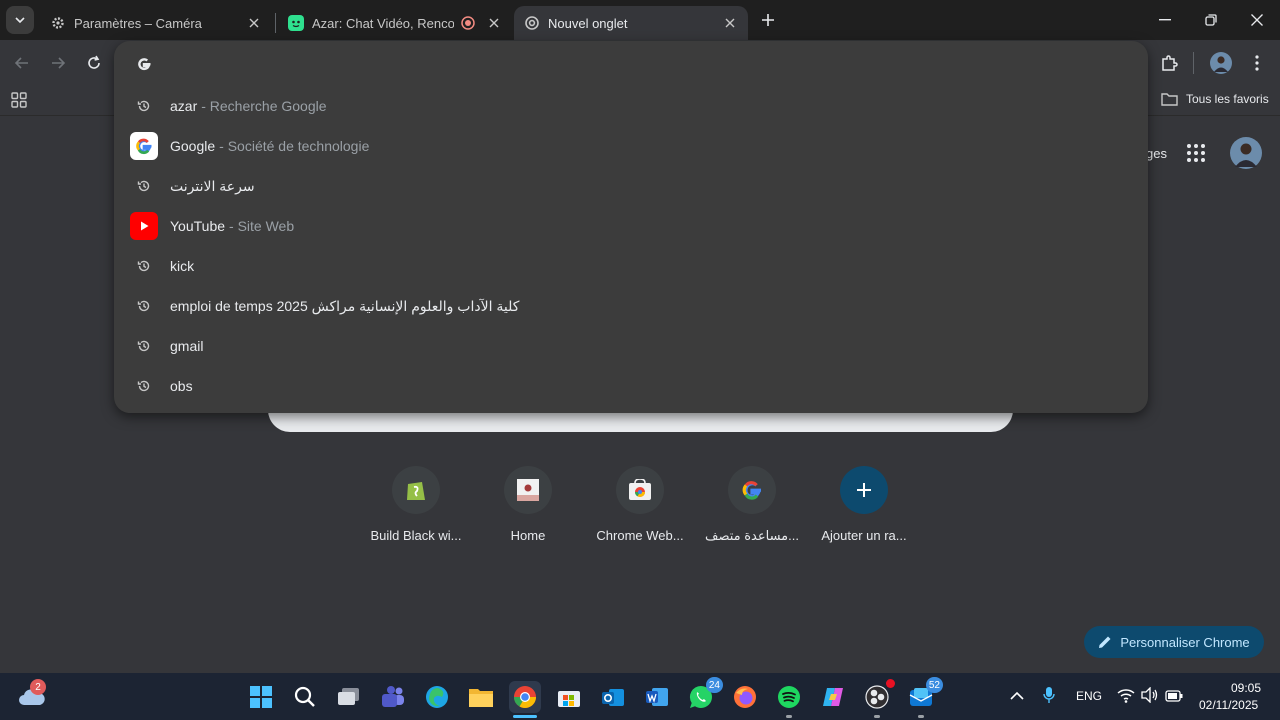 This screenshot has width=1280, height=720. What do you see at coordinates (212, 185) in the screenshot?
I see `suggestion-text: سرعة الانترنت` at bounding box center [212, 185].